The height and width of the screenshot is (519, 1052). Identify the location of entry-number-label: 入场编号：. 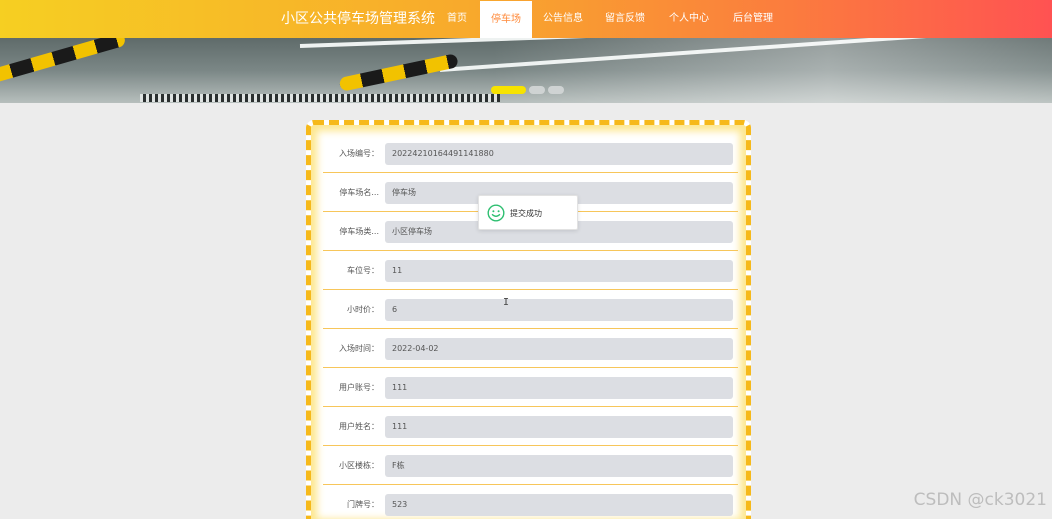
(359, 153).